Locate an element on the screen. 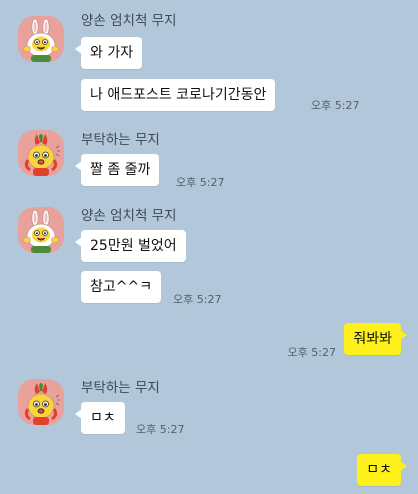  message-bubble: 나 애드포스트 코로나기간동안 is located at coordinates (178, 95).